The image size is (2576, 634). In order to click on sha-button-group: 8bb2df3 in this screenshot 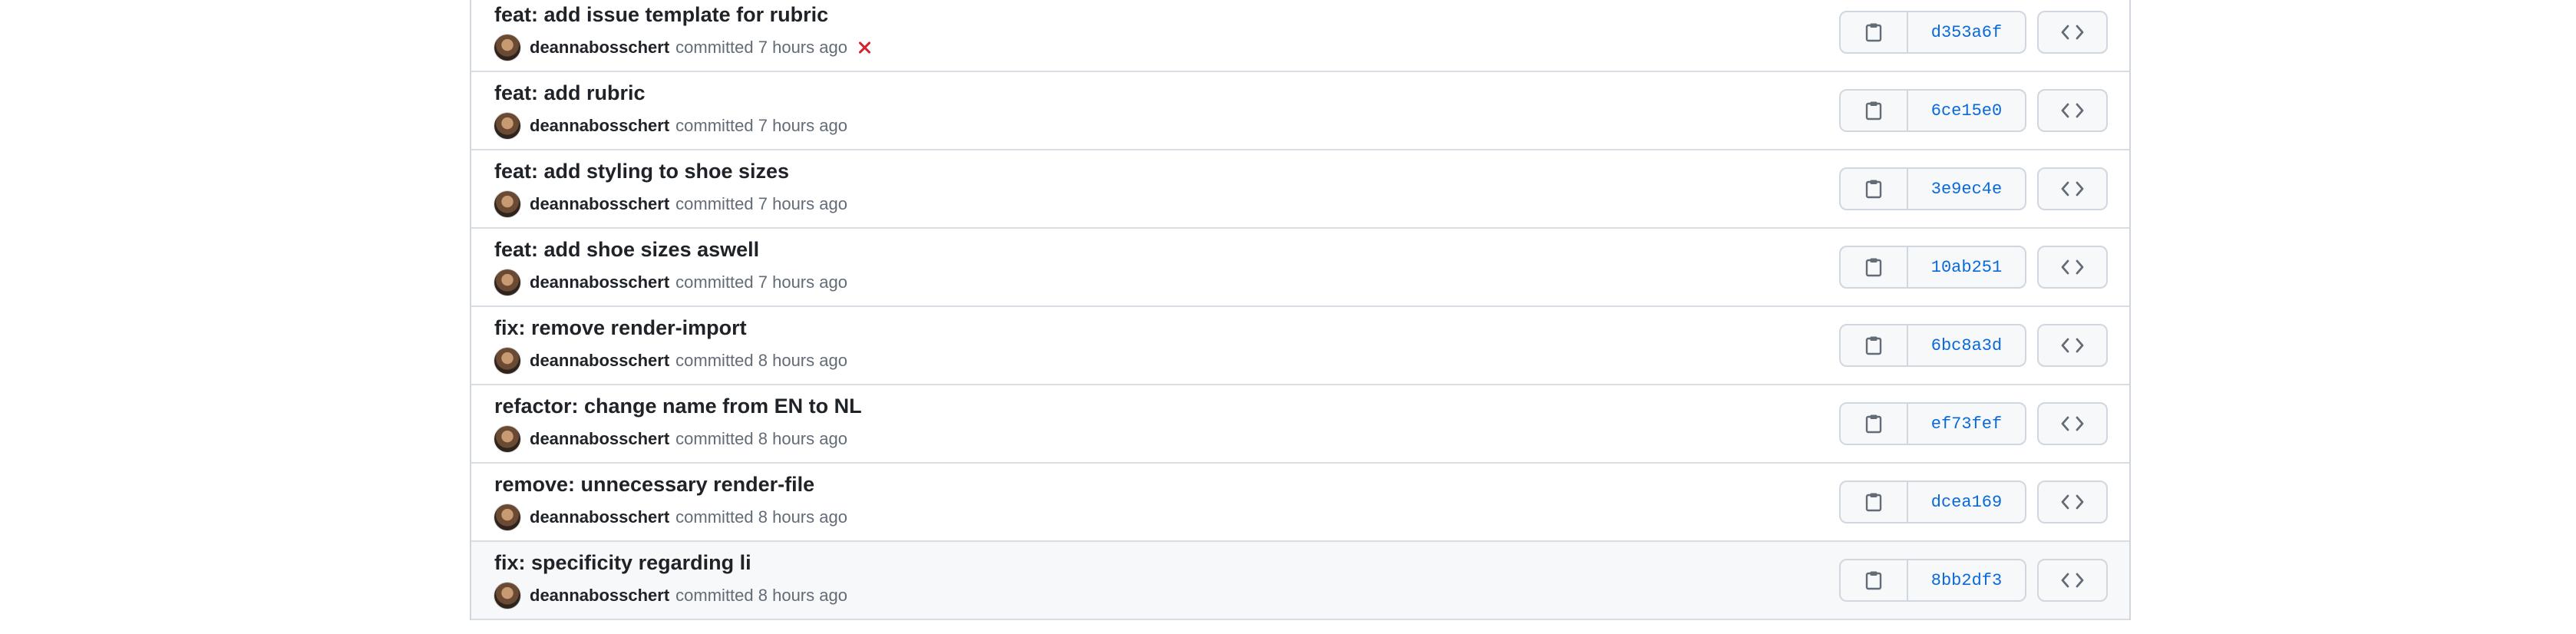, I will do `click(1932, 580)`.